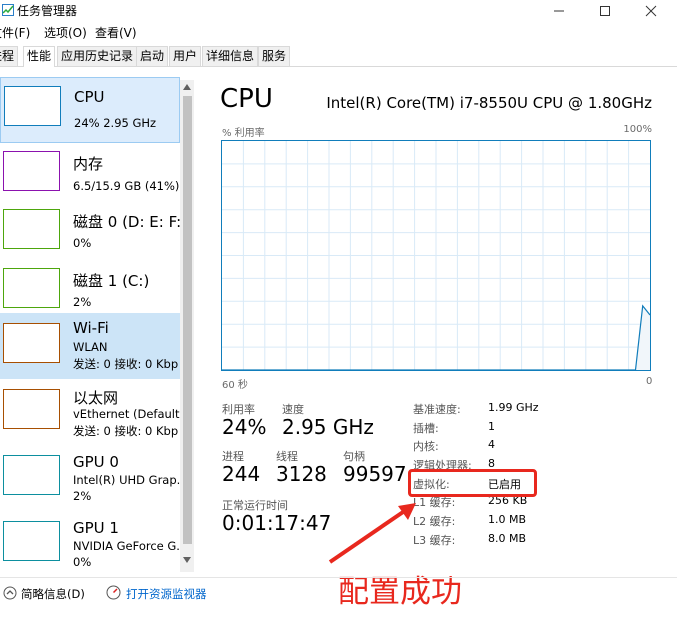 This screenshot has height=617, width=677. What do you see at coordinates (338, 55) in the screenshot?
I see `tab-bar: 进程 性能 应用历史记录 启动 用户 详细信息 服务` at bounding box center [338, 55].